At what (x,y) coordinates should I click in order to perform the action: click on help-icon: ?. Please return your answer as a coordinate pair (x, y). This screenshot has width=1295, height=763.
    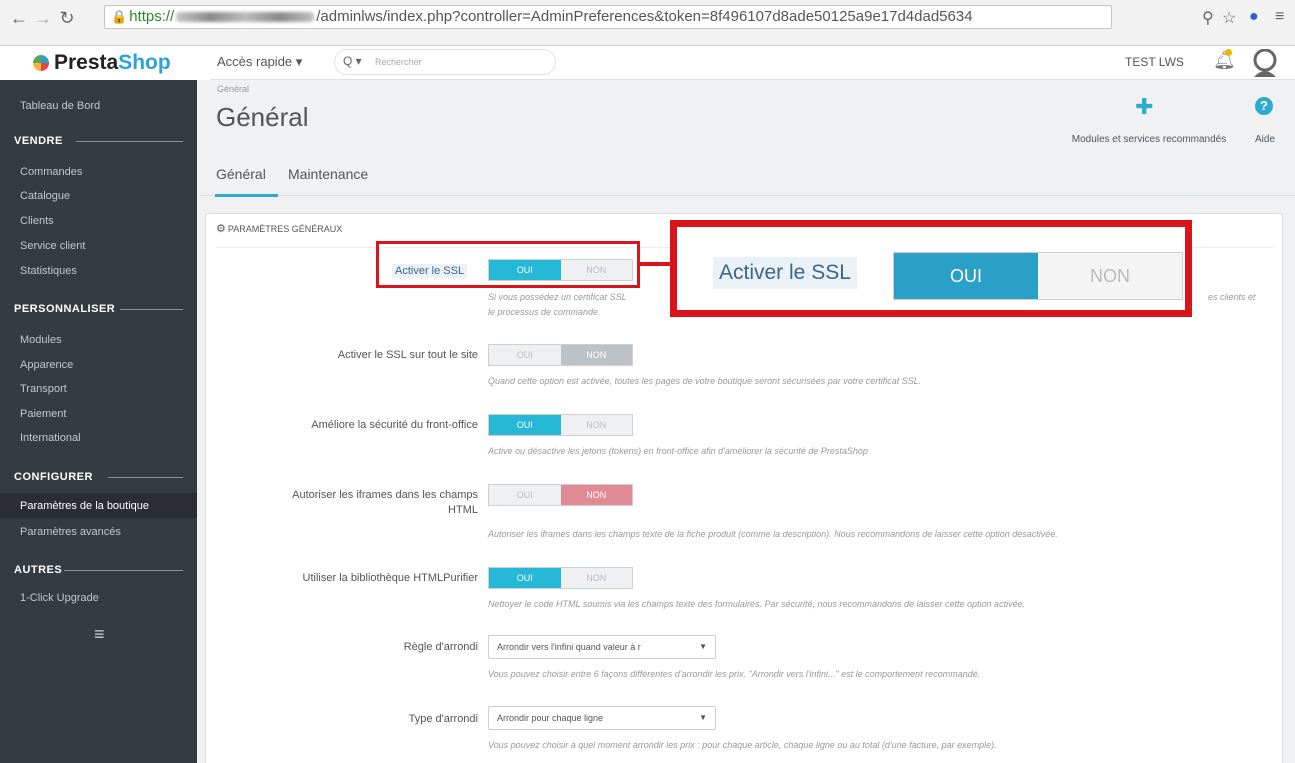
    Looking at the image, I should click on (1264, 106).